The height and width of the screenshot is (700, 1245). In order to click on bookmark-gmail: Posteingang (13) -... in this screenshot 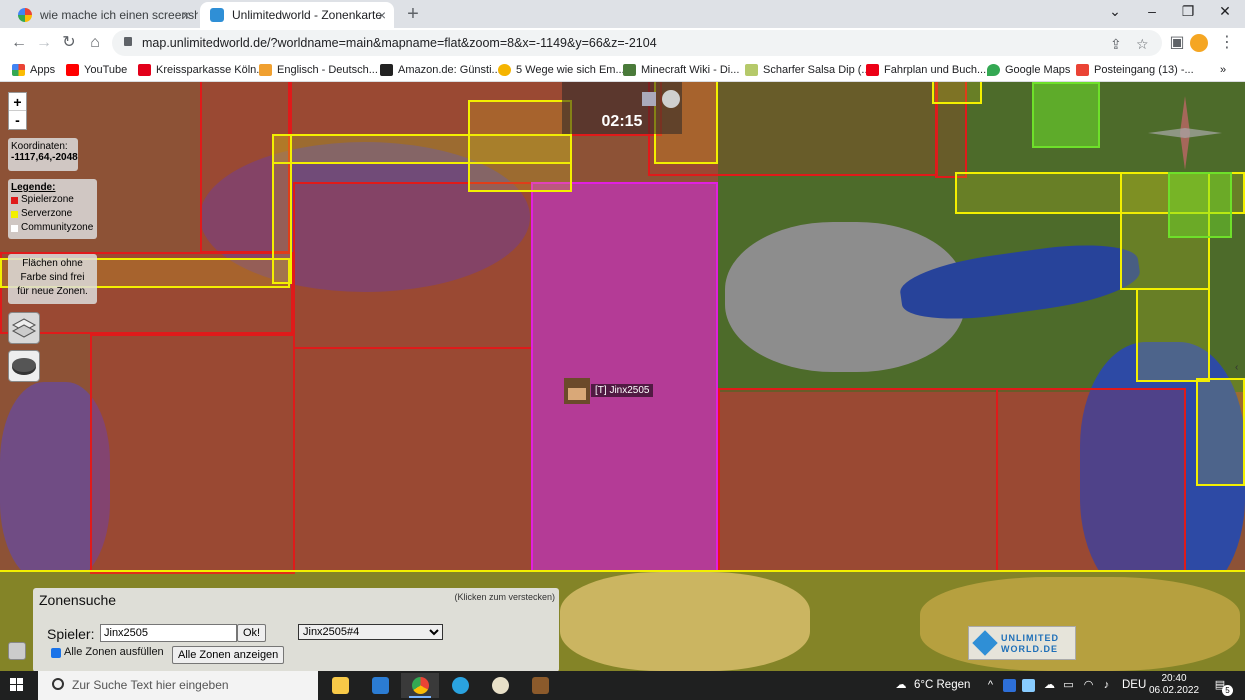, I will do `click(1135, 70)`.